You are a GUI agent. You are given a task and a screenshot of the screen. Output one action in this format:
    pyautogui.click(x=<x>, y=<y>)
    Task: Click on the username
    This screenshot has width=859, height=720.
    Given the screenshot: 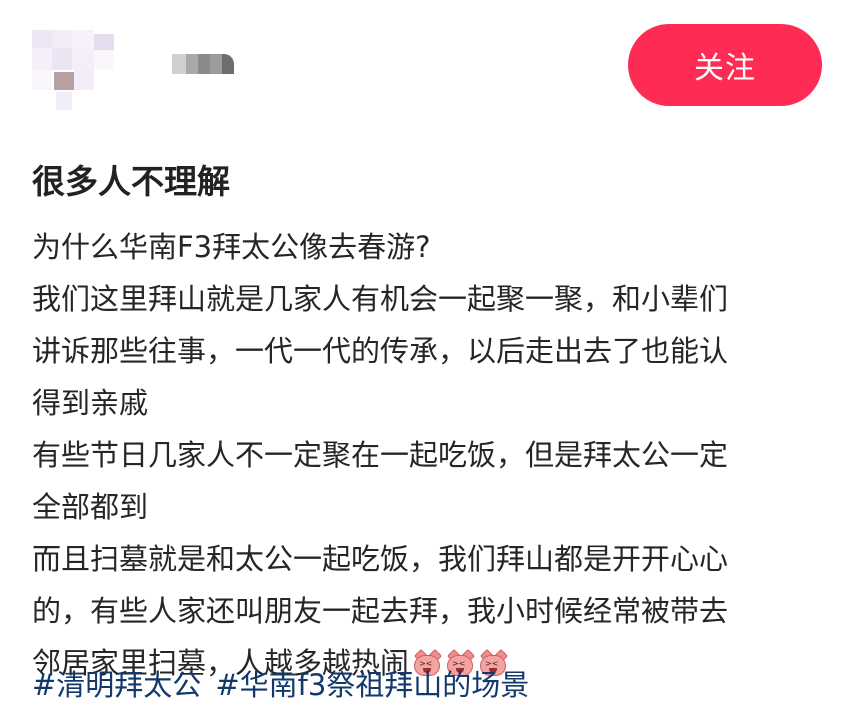 What is the action you would take?
    pyautogui.click(x=204, y=64)
    